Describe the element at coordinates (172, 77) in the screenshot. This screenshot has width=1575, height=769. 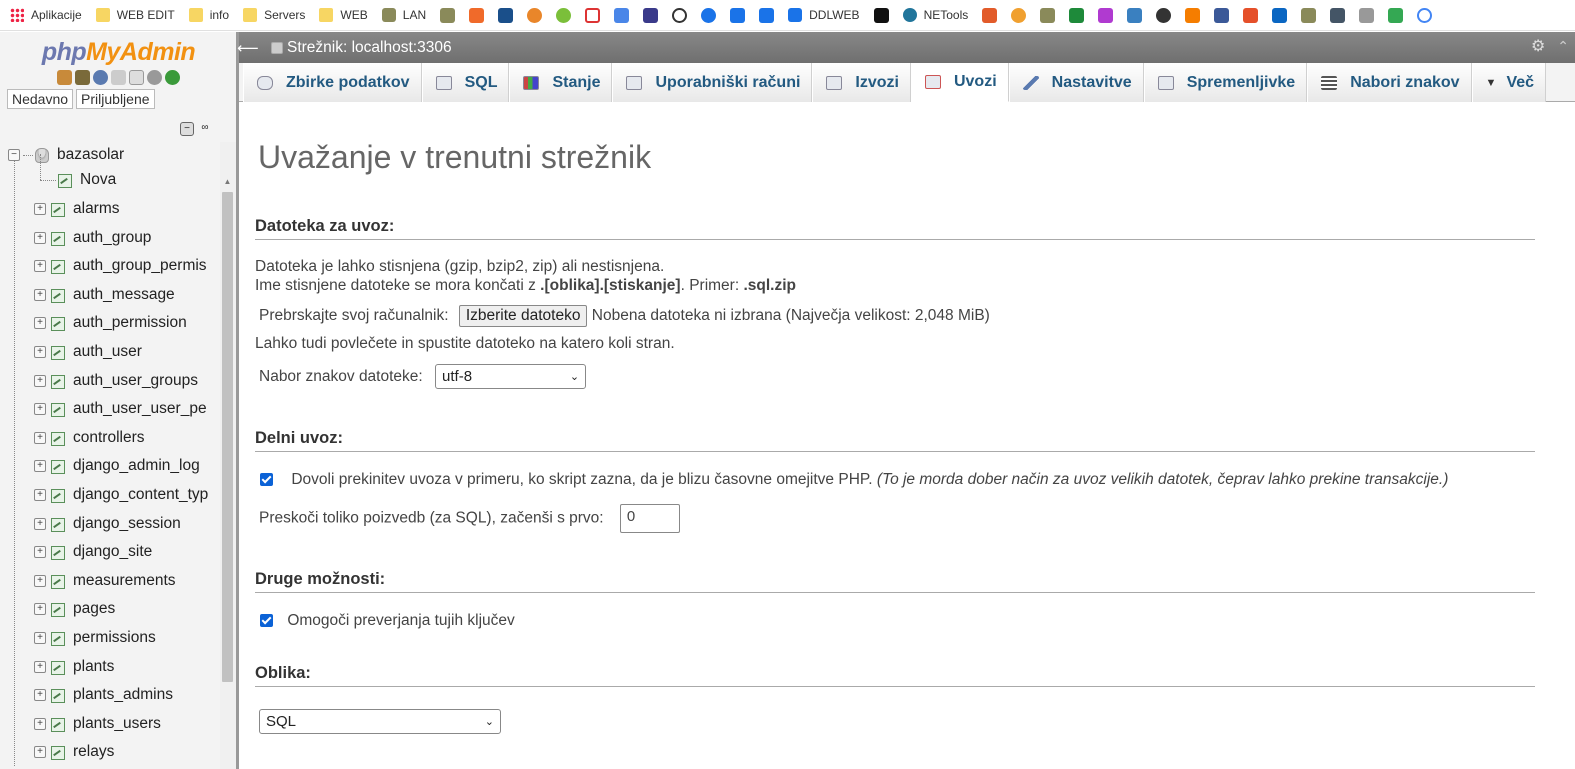
I see `reload-icon` at that location.